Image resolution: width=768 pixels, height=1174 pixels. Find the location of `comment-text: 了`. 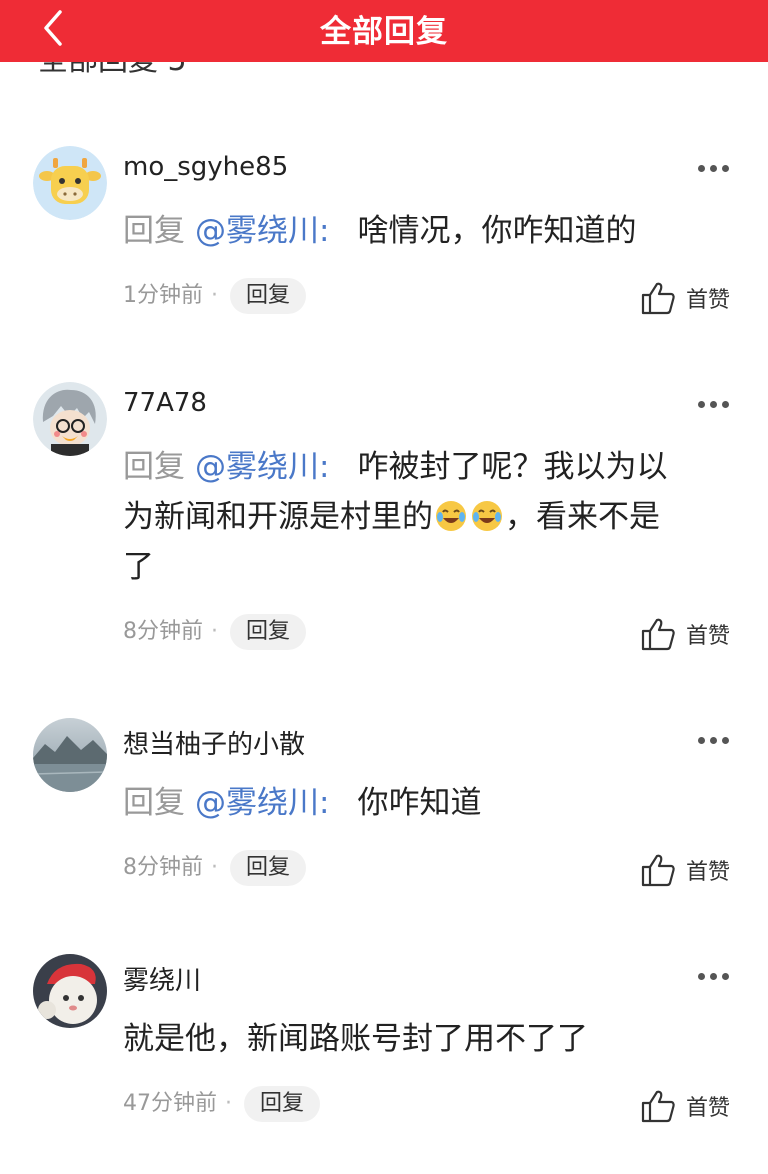

comment-text: 了 is located at coordinates (138, 567).